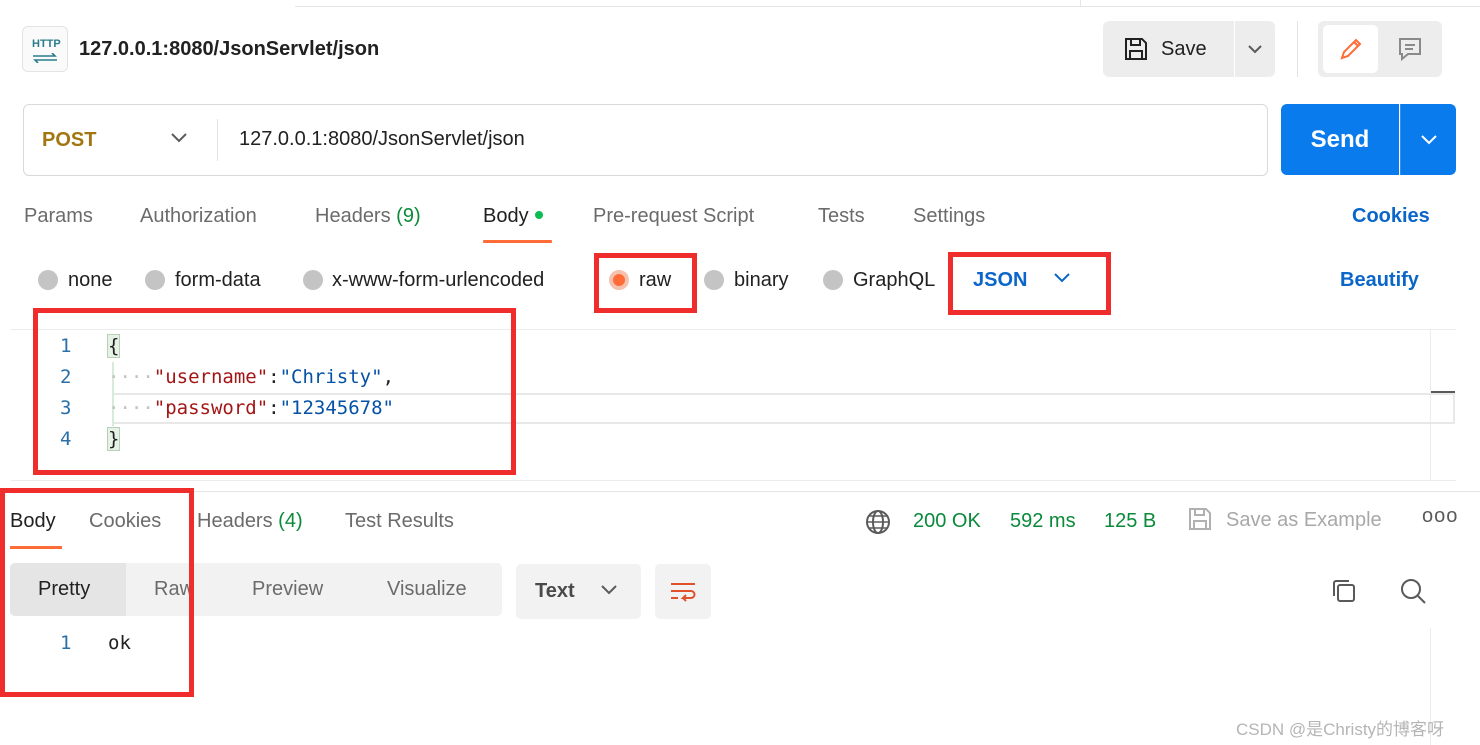  I want to click on response-status: 200 OK, so click(947, 521).